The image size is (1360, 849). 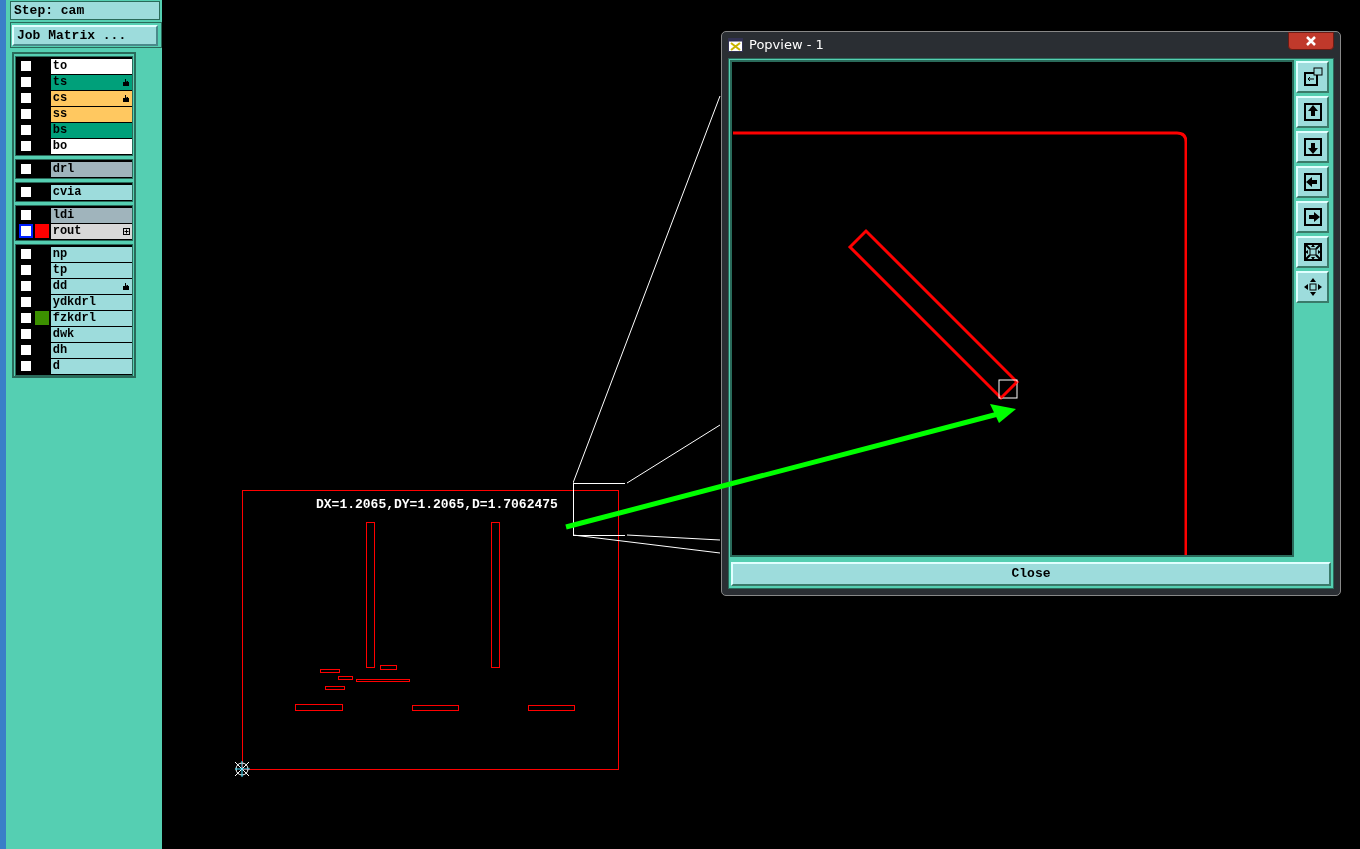 What do you see at coordinates (91, 334) in the screenshot?
I see `layer-name: dwk` at bounding box center [91, 334].